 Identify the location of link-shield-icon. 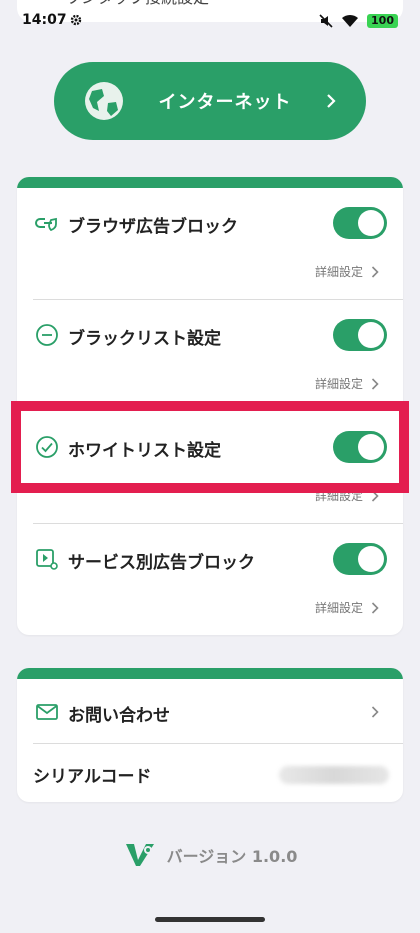
(46, 224).